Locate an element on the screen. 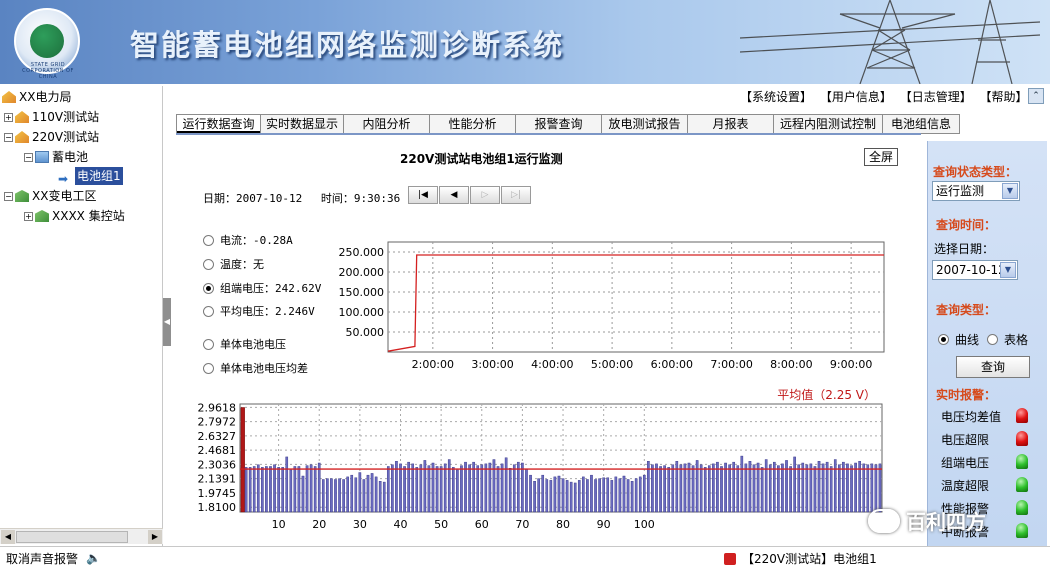  tree-node-root: XX电力局 is located at coordinates (36, 97).